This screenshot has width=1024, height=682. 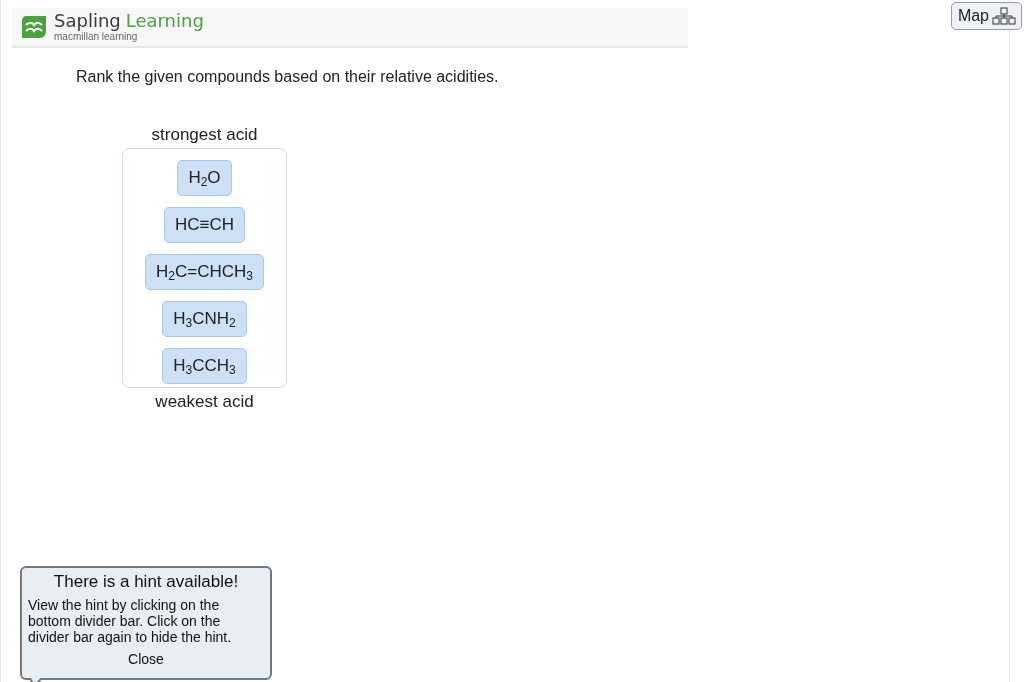 I want to click on compound-tile: H$_{2}$C=CHCH$_{3}$, so click(x=204, y=272).